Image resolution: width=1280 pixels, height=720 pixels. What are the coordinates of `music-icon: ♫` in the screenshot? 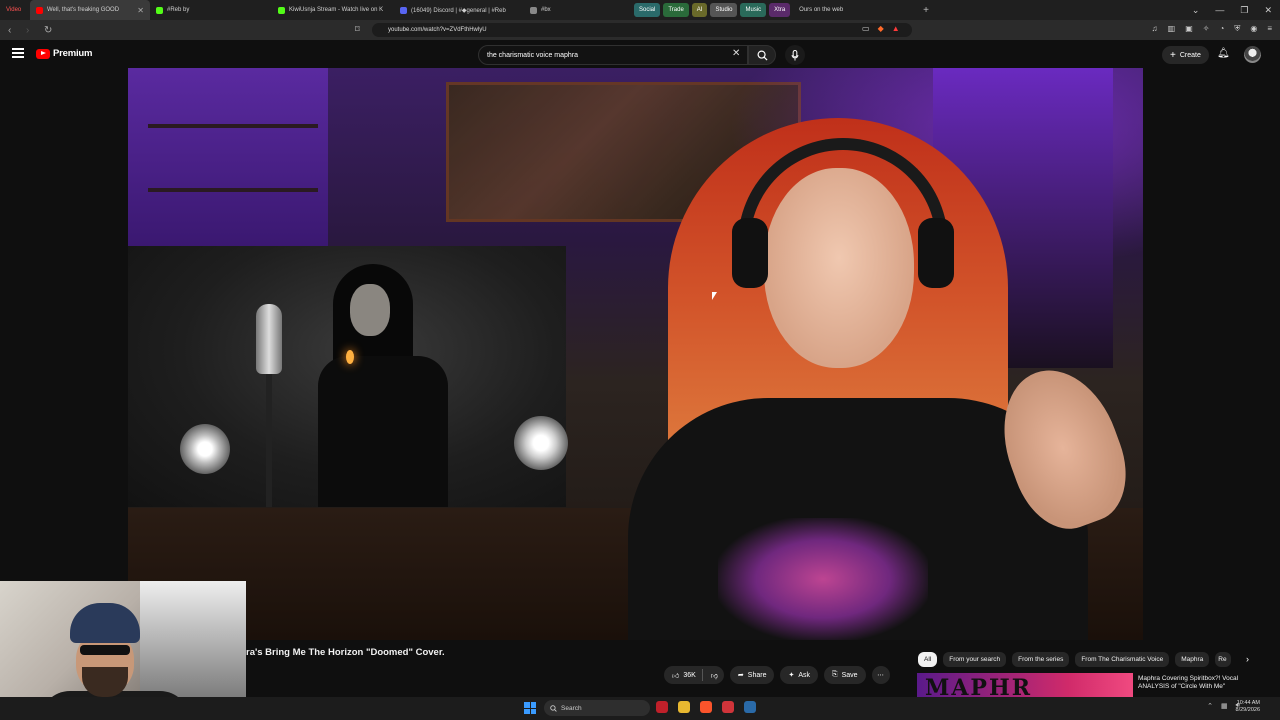 It's located at (1155, 29).